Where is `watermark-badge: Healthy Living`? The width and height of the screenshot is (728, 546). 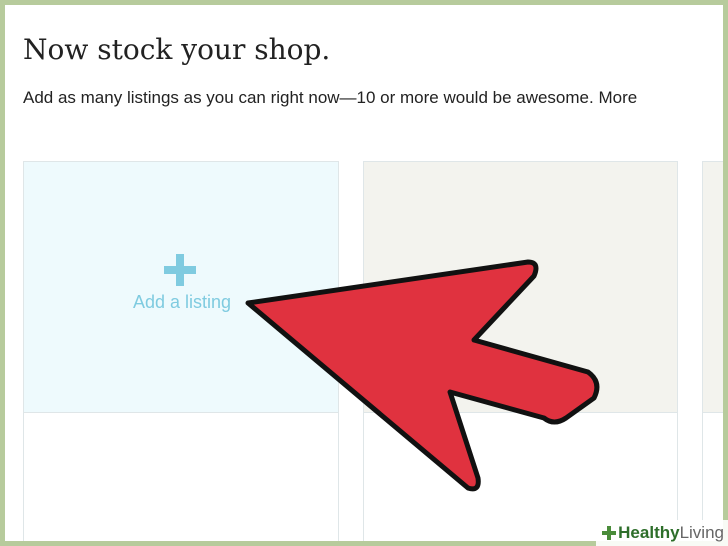
watermark-badge: Healthy Living is located at coordinates (662, 533).